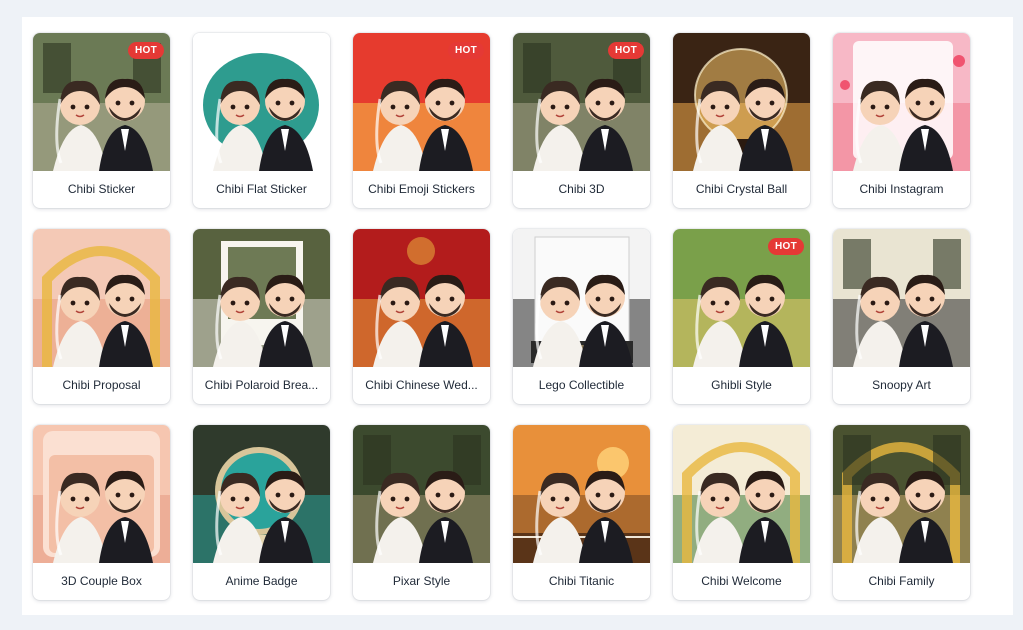 Image resolution: width=1023 pixels, height=630 pixels. What do you see at coordinates (741, 581) in the screenshot?
I see `style-card-label: Chibi Welcome` at bounding box center [741, 581].